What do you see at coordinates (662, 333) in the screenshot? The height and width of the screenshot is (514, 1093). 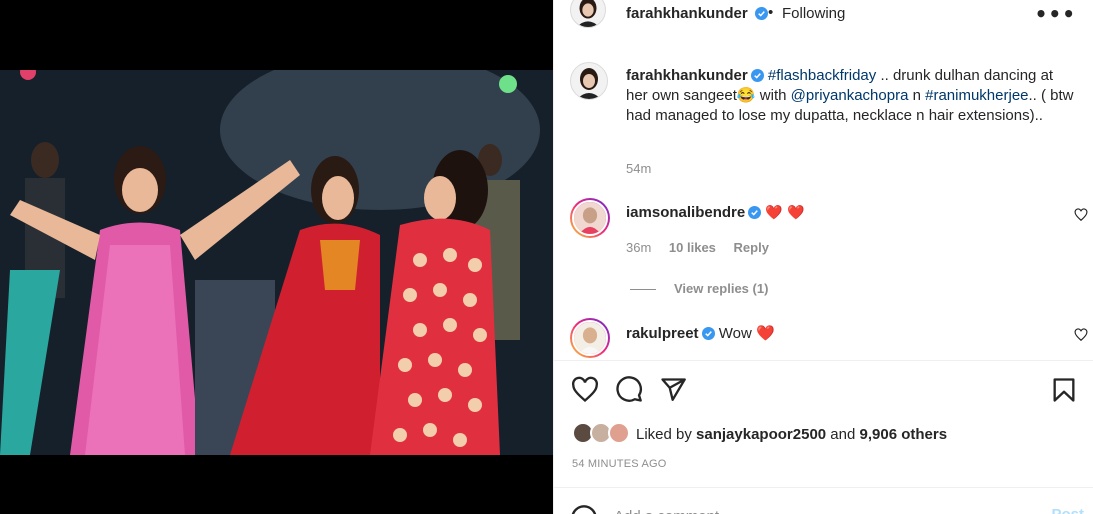 I see `commenter-username: rakulpreet` at bounding box center [662, 333].